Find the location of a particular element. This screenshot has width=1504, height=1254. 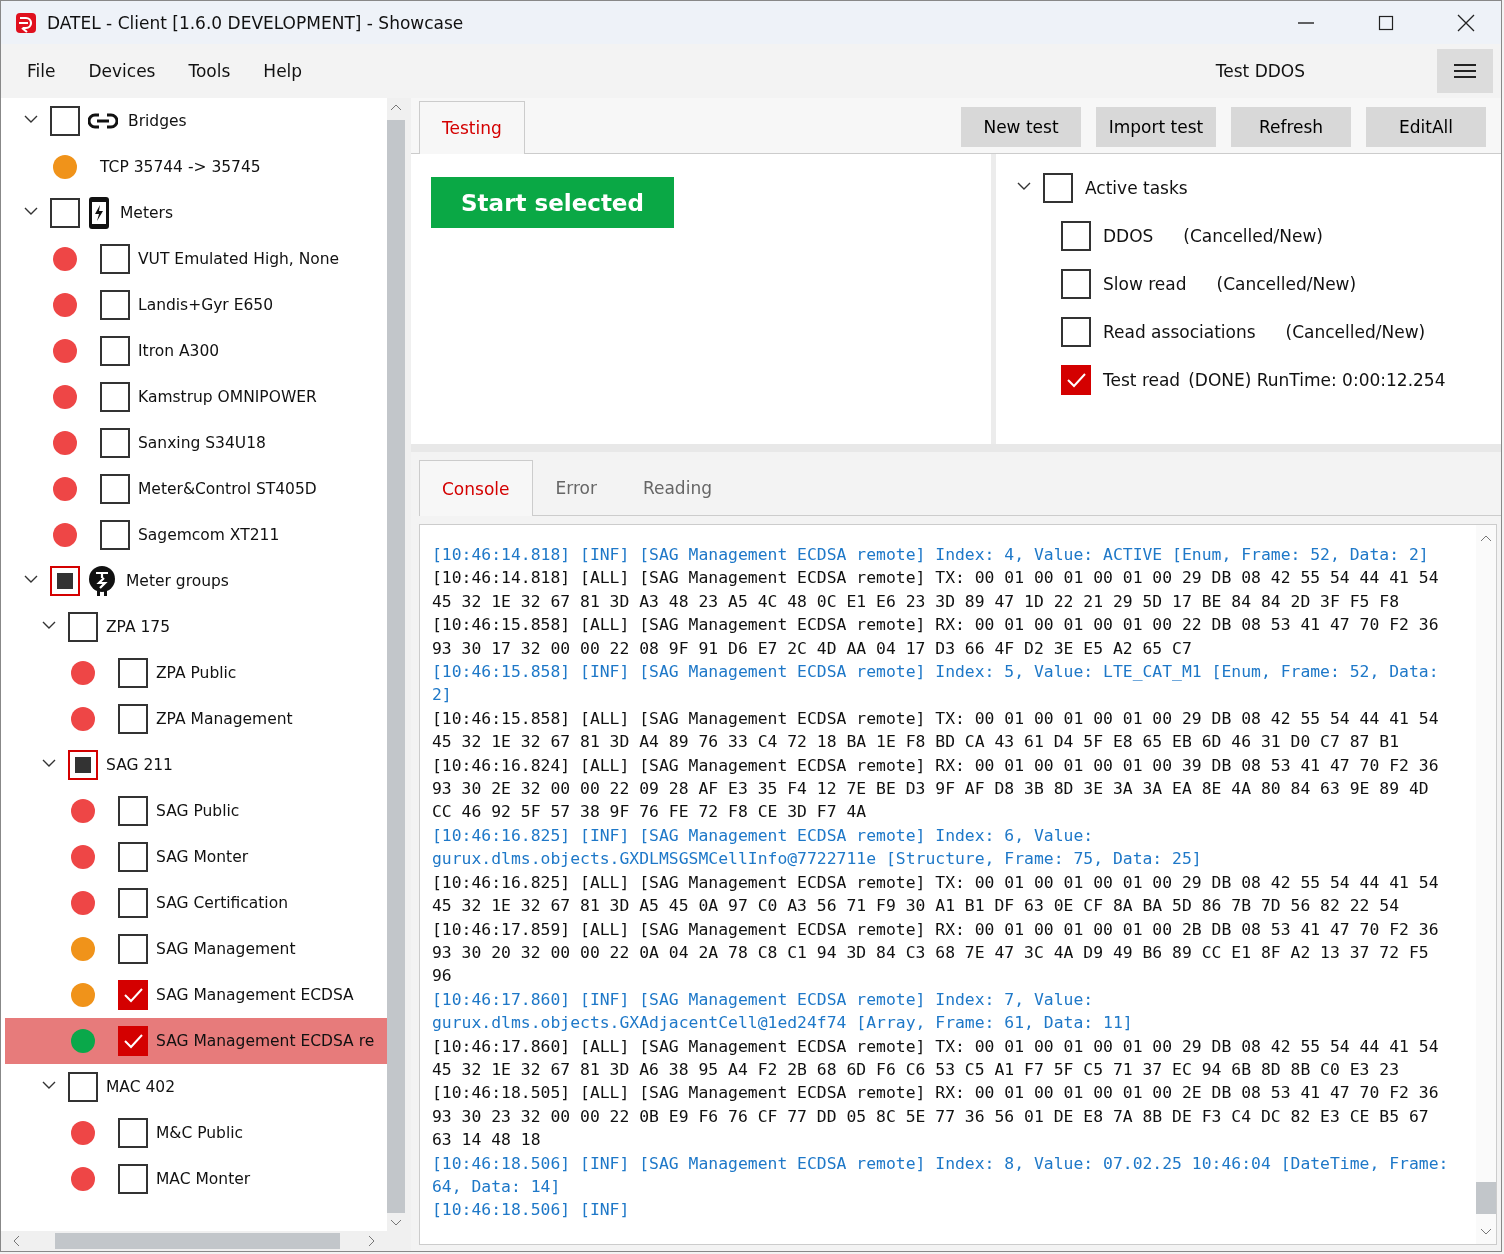

selected-tree-row: SAG Management ECDSA re is located at coordinates (196, 1041).